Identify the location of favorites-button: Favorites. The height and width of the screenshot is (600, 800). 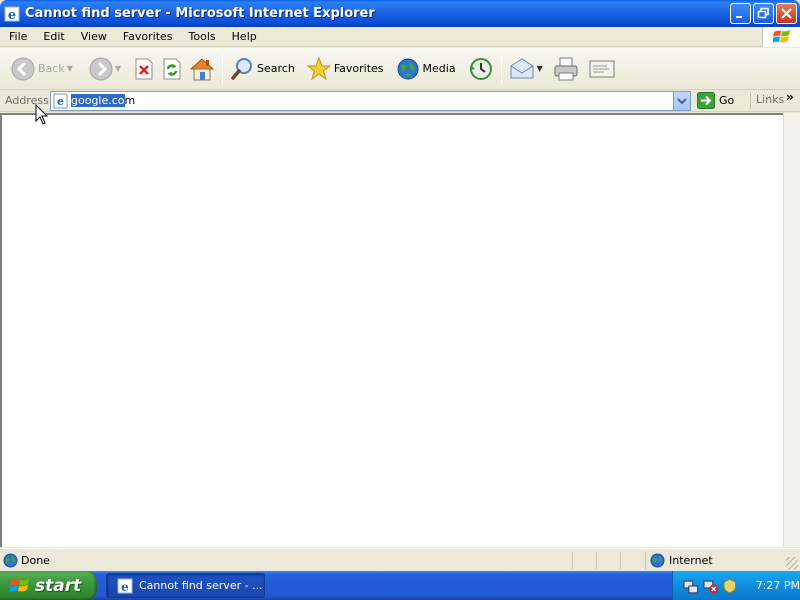
(345, 69).